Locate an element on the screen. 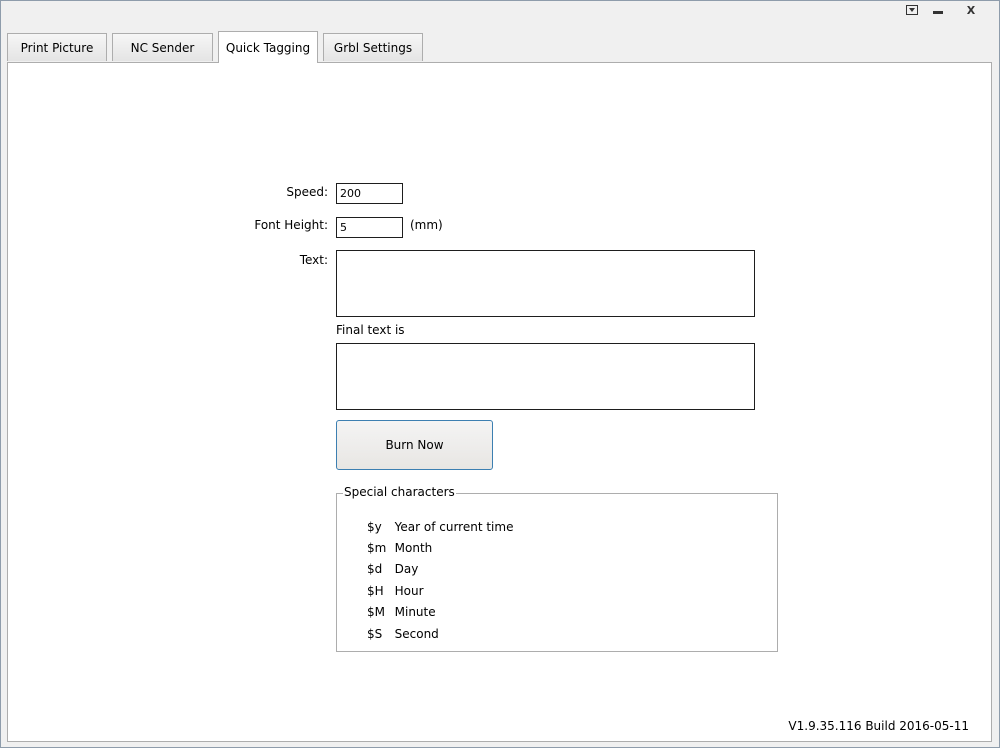 The width and height of the screenshot is (1000, 748). special-char-row: $H Hour is located at coordinates (395, 591).